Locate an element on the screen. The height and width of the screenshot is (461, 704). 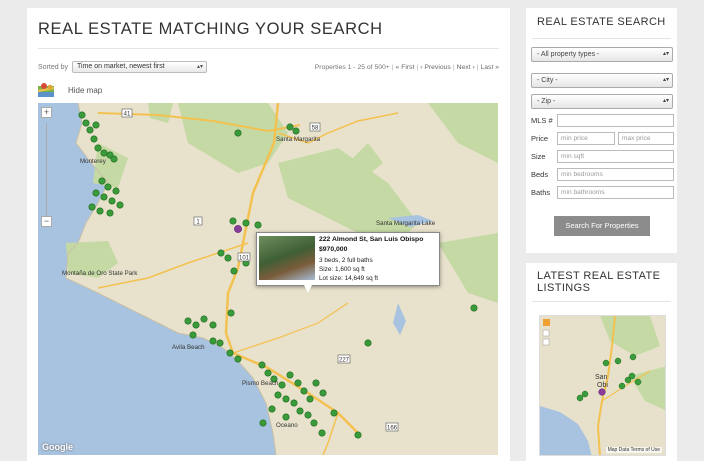
price-label: Price is located at coordinates (540, 138).